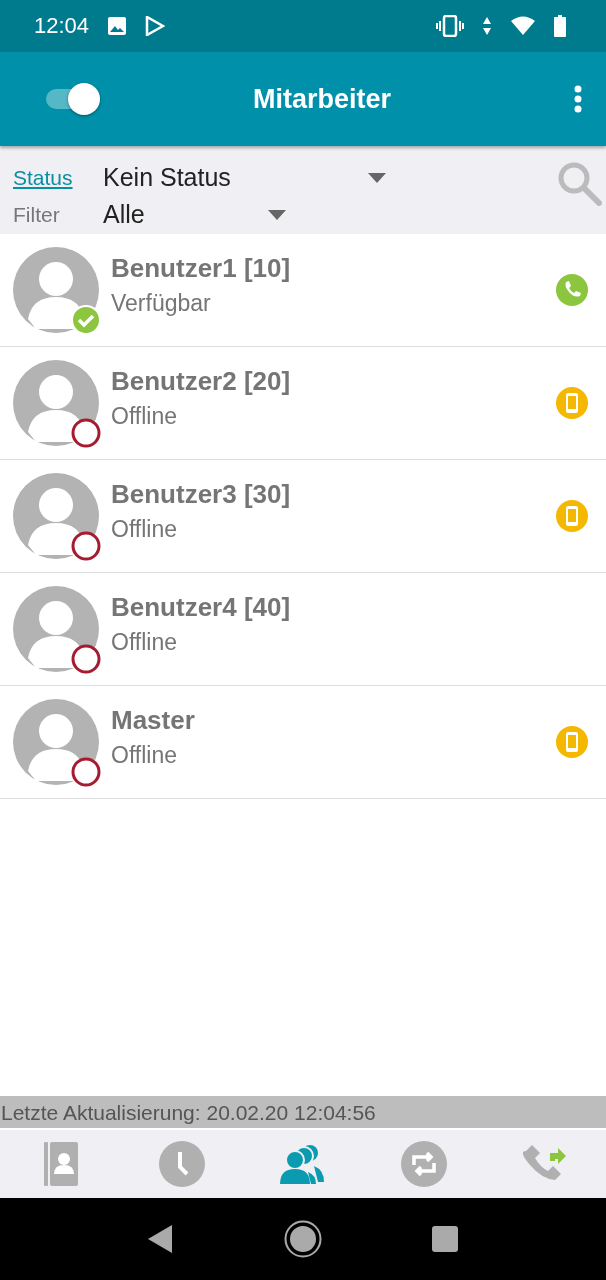 This screenshot has height=1280, width=606. I want to click on vibrate-icon, so click(450, 26).